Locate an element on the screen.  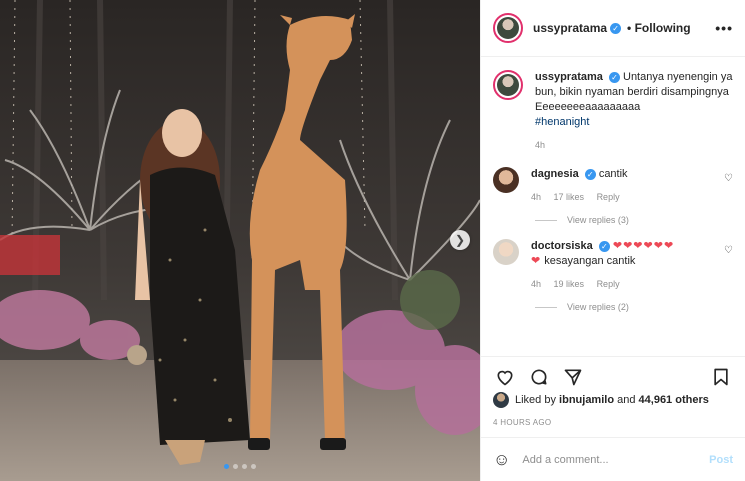
likes-prefix: Liked by is located at coordinates (535, 400).